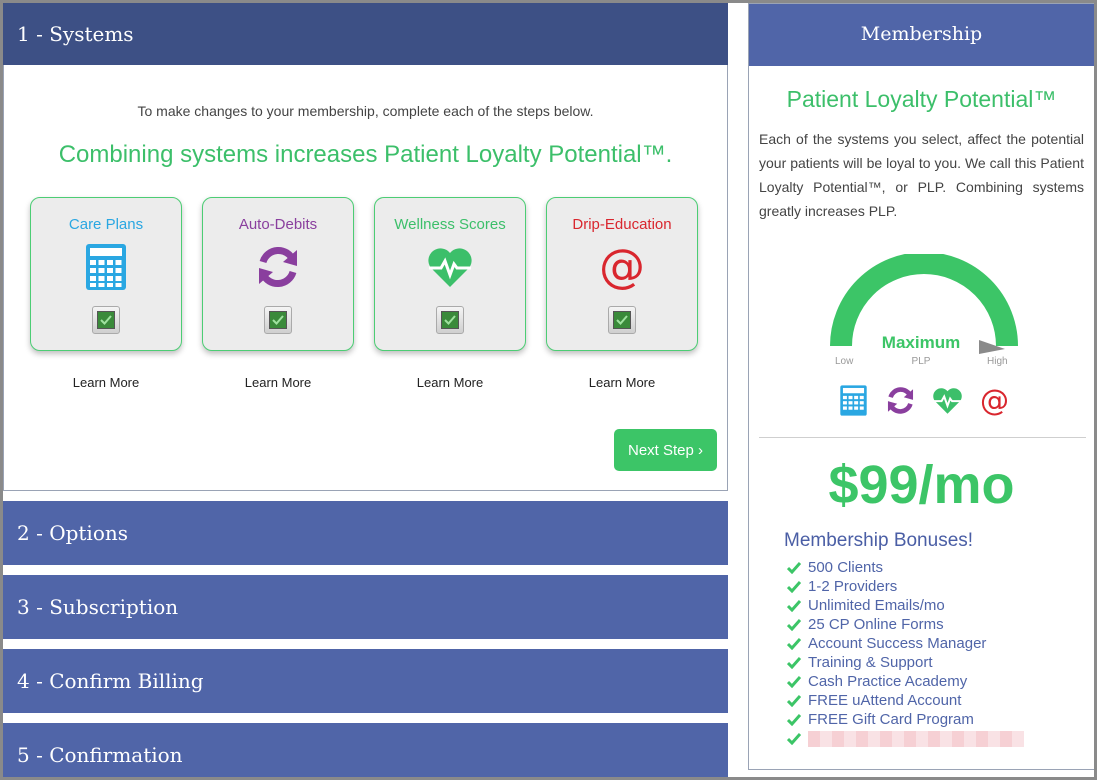 The width and height of the screenshot is (1097, 780). I want to click on bonus-label: FREE Gift Card Program, so click(891, 719).